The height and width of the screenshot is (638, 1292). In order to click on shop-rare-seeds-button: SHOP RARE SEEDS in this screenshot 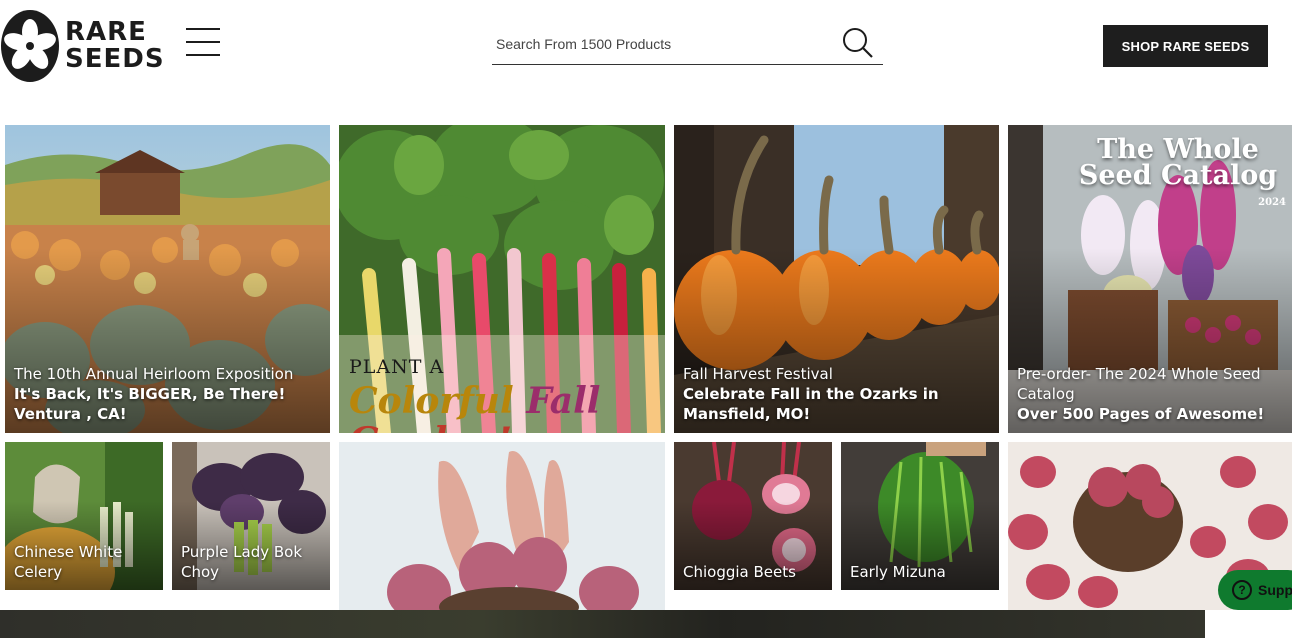, I will do `click(1185, 46)`.